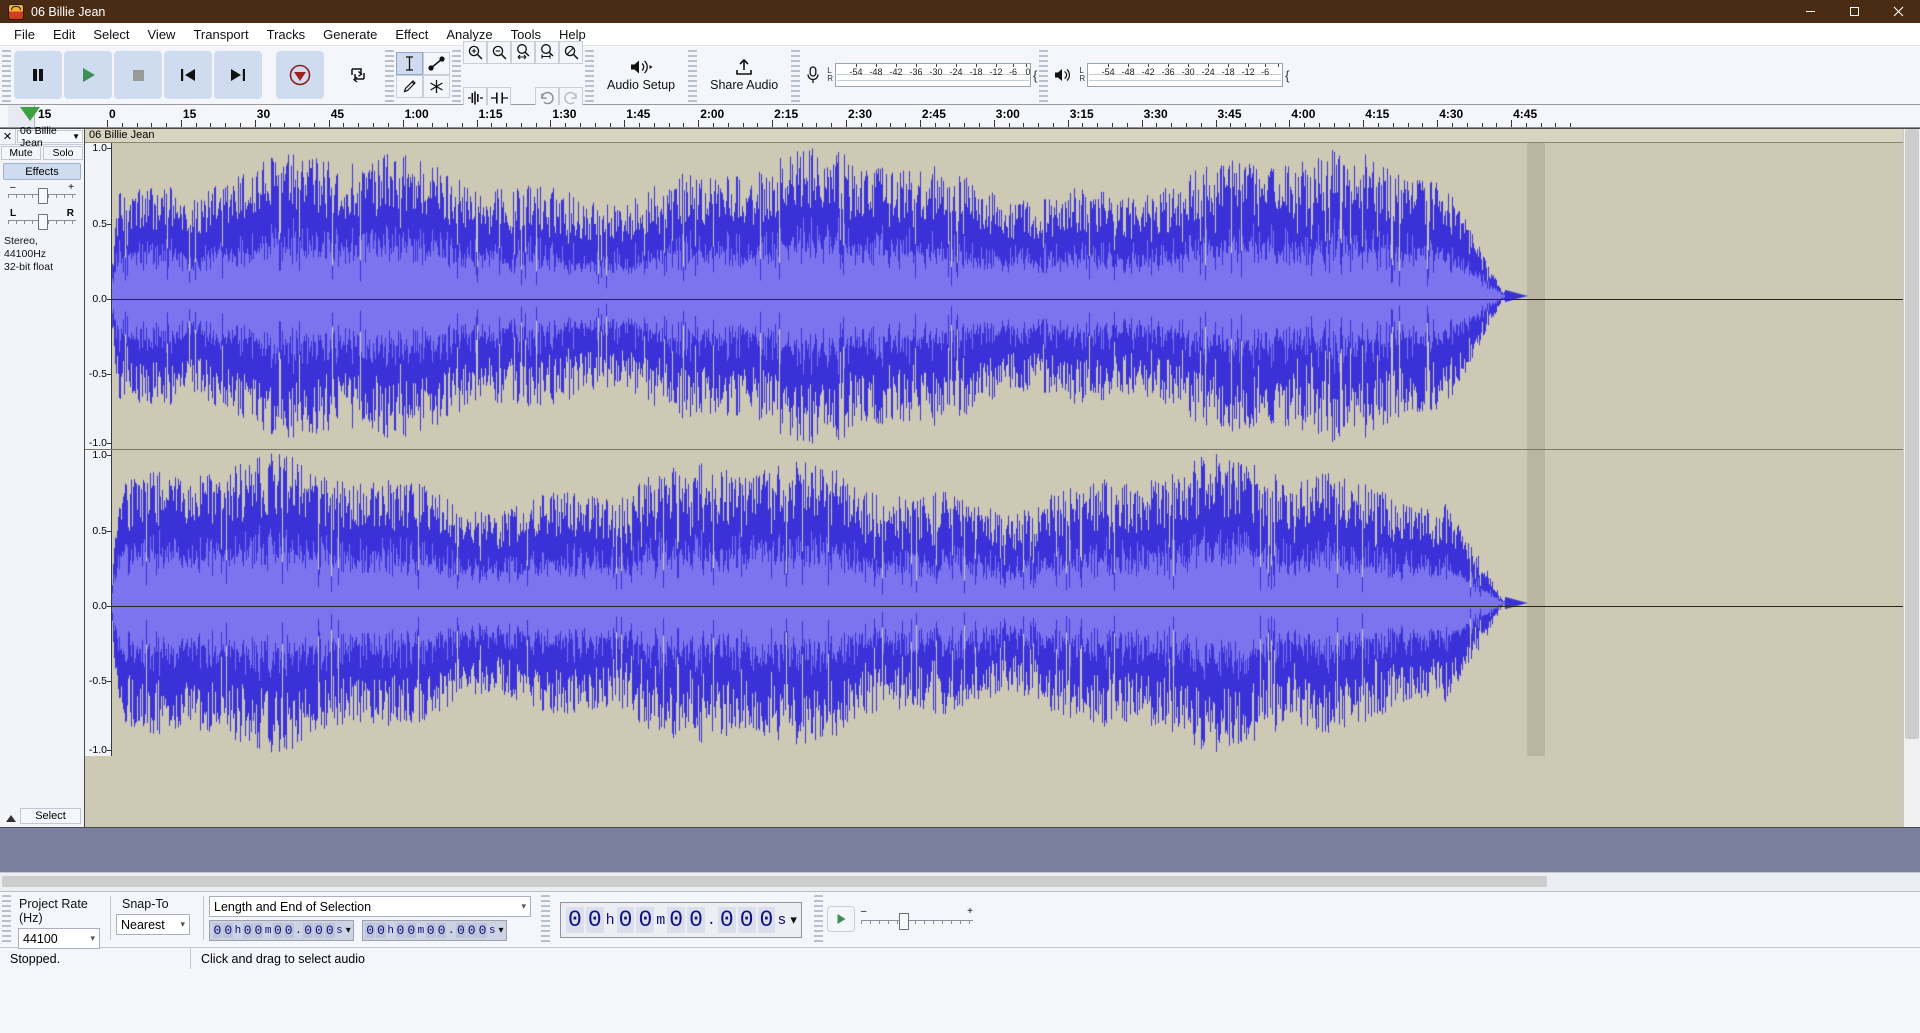 This screenshot has height=1033, width=1920. I want to click on fit-selection-button, so click(523, 52).